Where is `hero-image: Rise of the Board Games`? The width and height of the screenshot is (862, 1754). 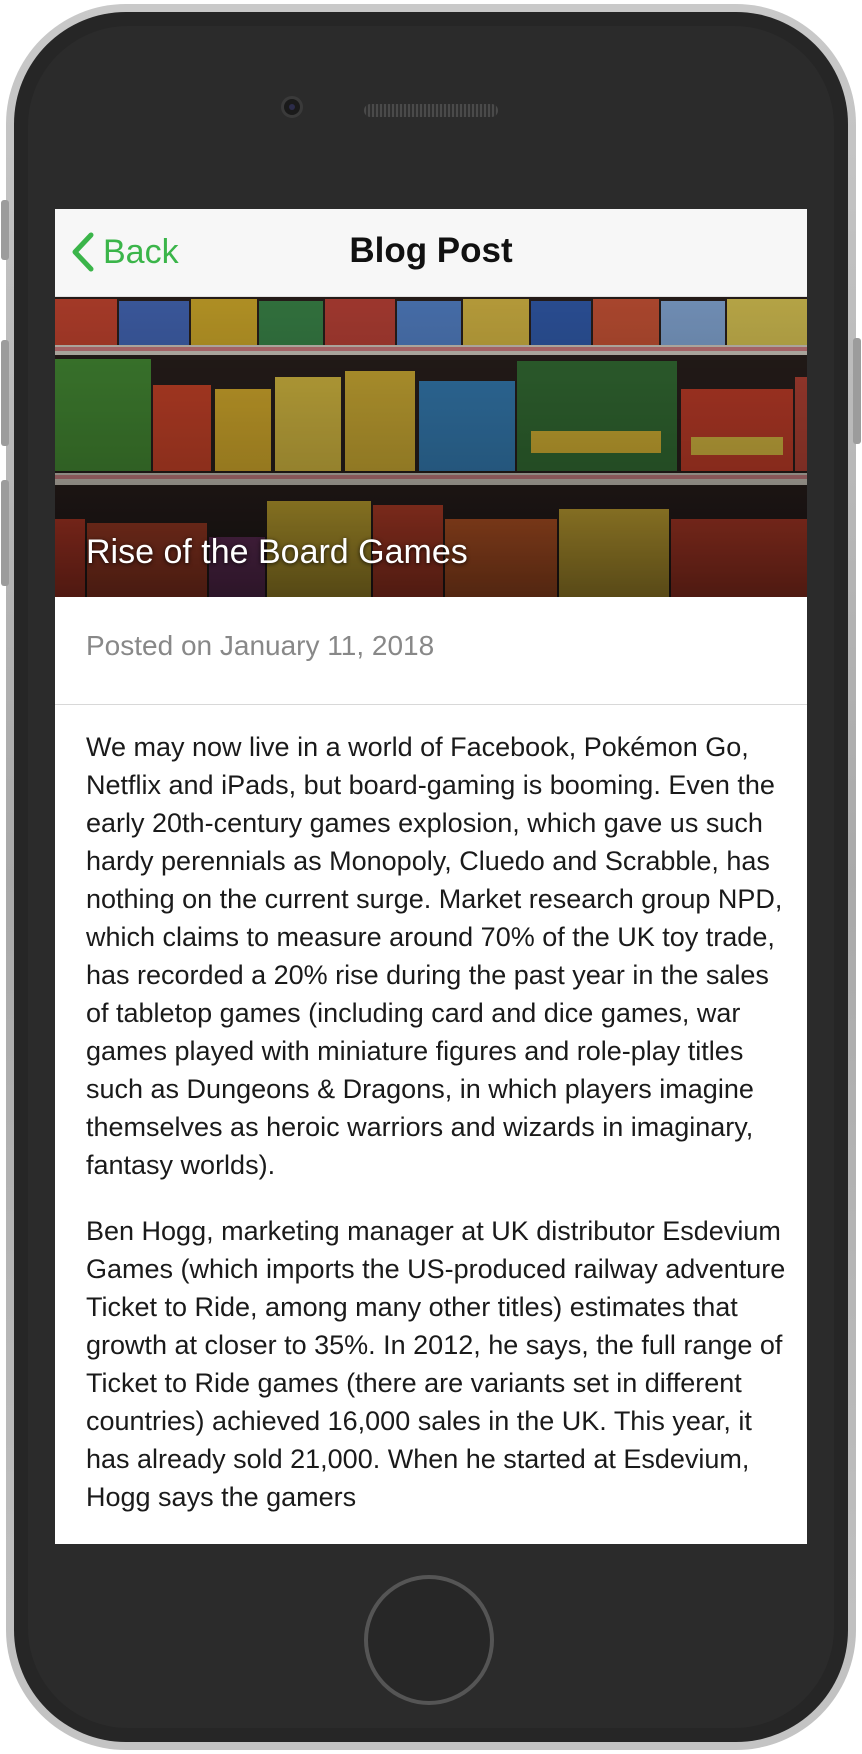
hero-image: Rise of the Board Games is located at coordinates (431, 447).